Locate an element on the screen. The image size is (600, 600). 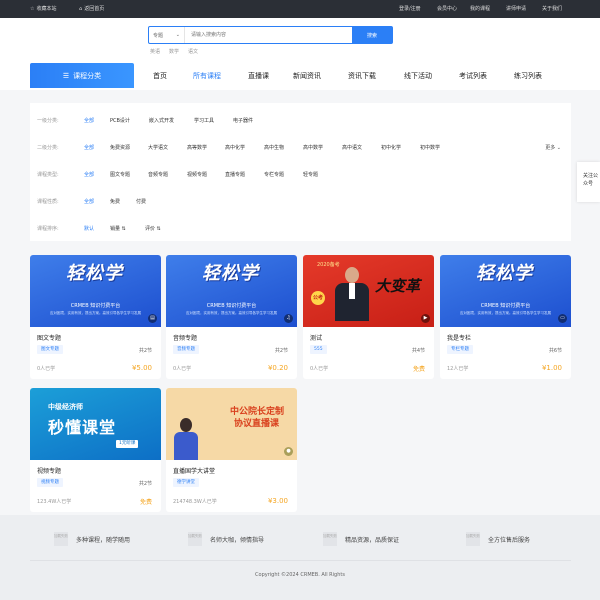
my-courses-link: 我的课程 is located at coordinates (480, 8).